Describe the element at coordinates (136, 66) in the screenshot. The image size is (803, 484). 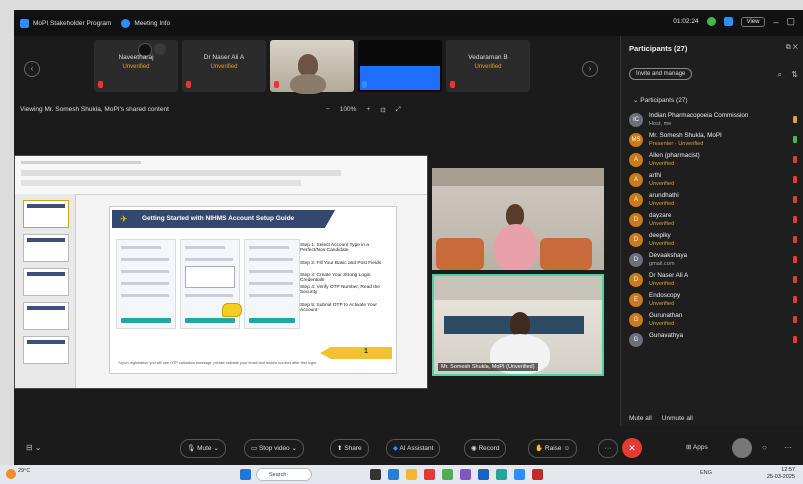
I see `video-tile: Naveetharaj Unverified` at that location.